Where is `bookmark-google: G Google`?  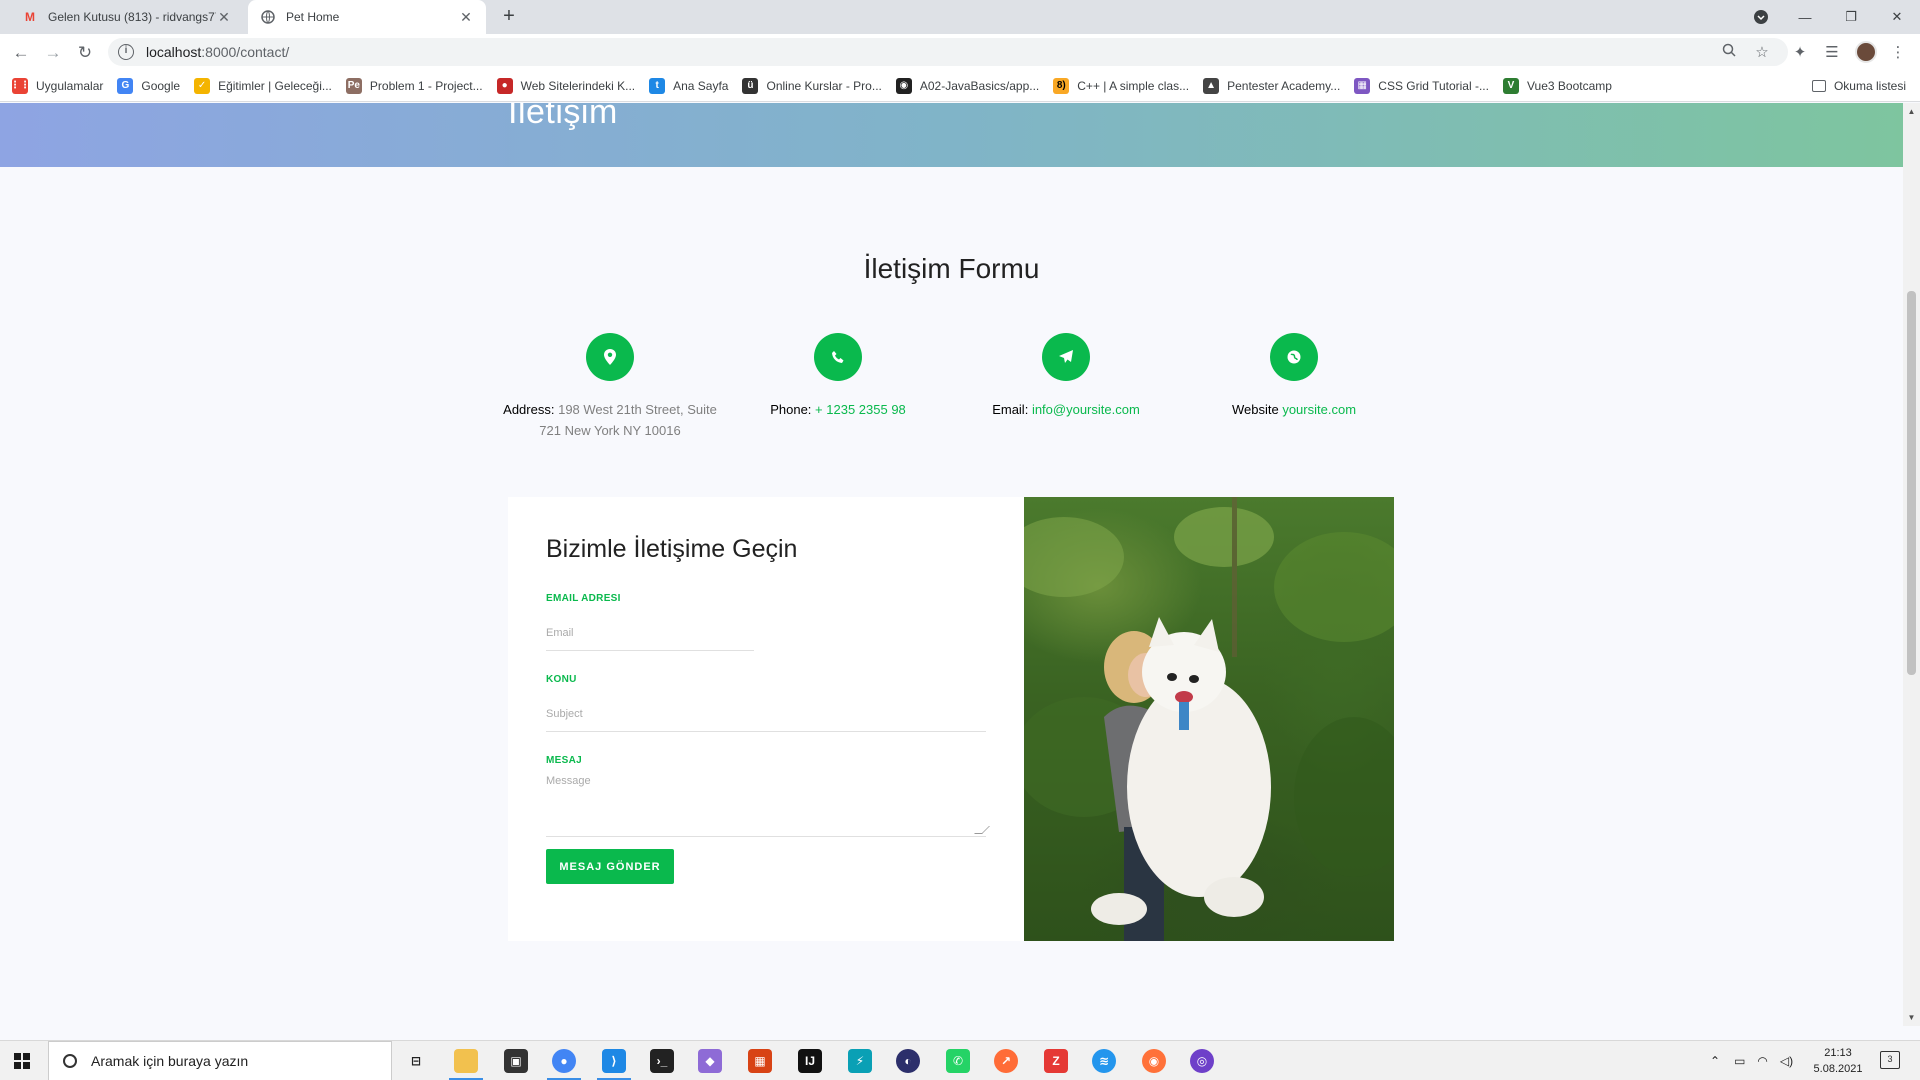 bookmark-google: G Google is located at coordinates (148, 85).